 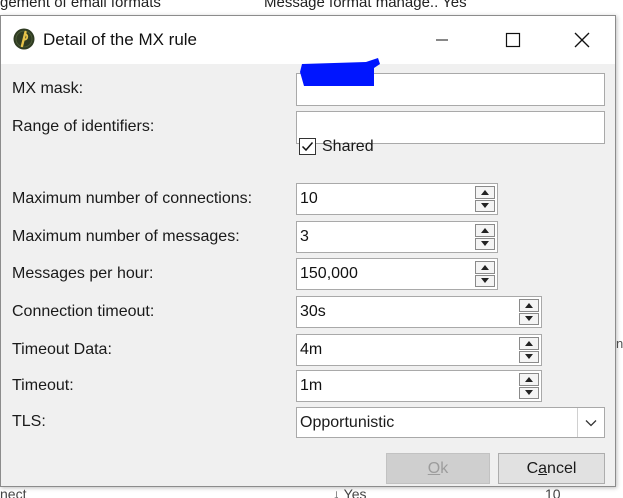 I want to click on max-messages-label: Maximum number of messages:, so click(x=126, y=236).